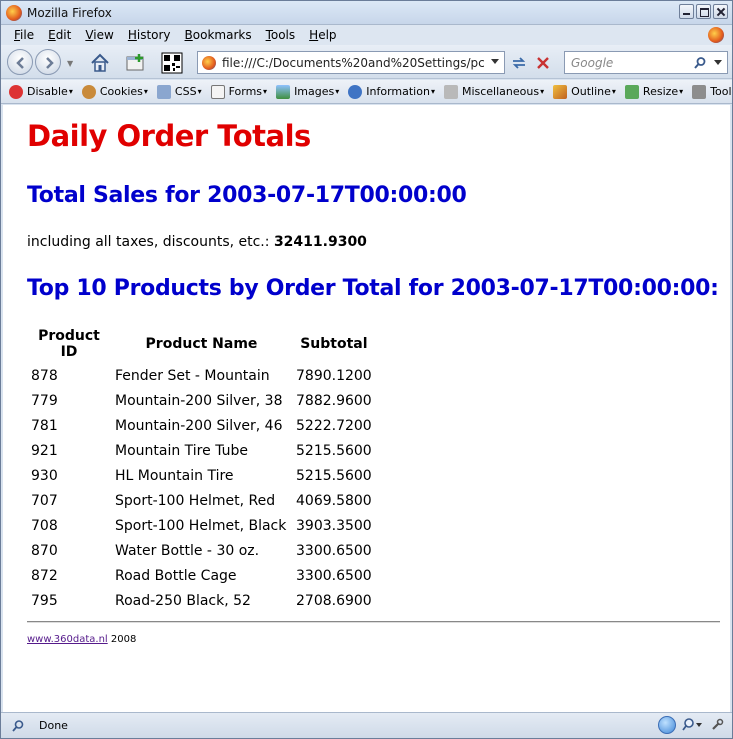  Describe the element at coordinates (355, 91) in the screenshot. I see `information-icon` at that location.